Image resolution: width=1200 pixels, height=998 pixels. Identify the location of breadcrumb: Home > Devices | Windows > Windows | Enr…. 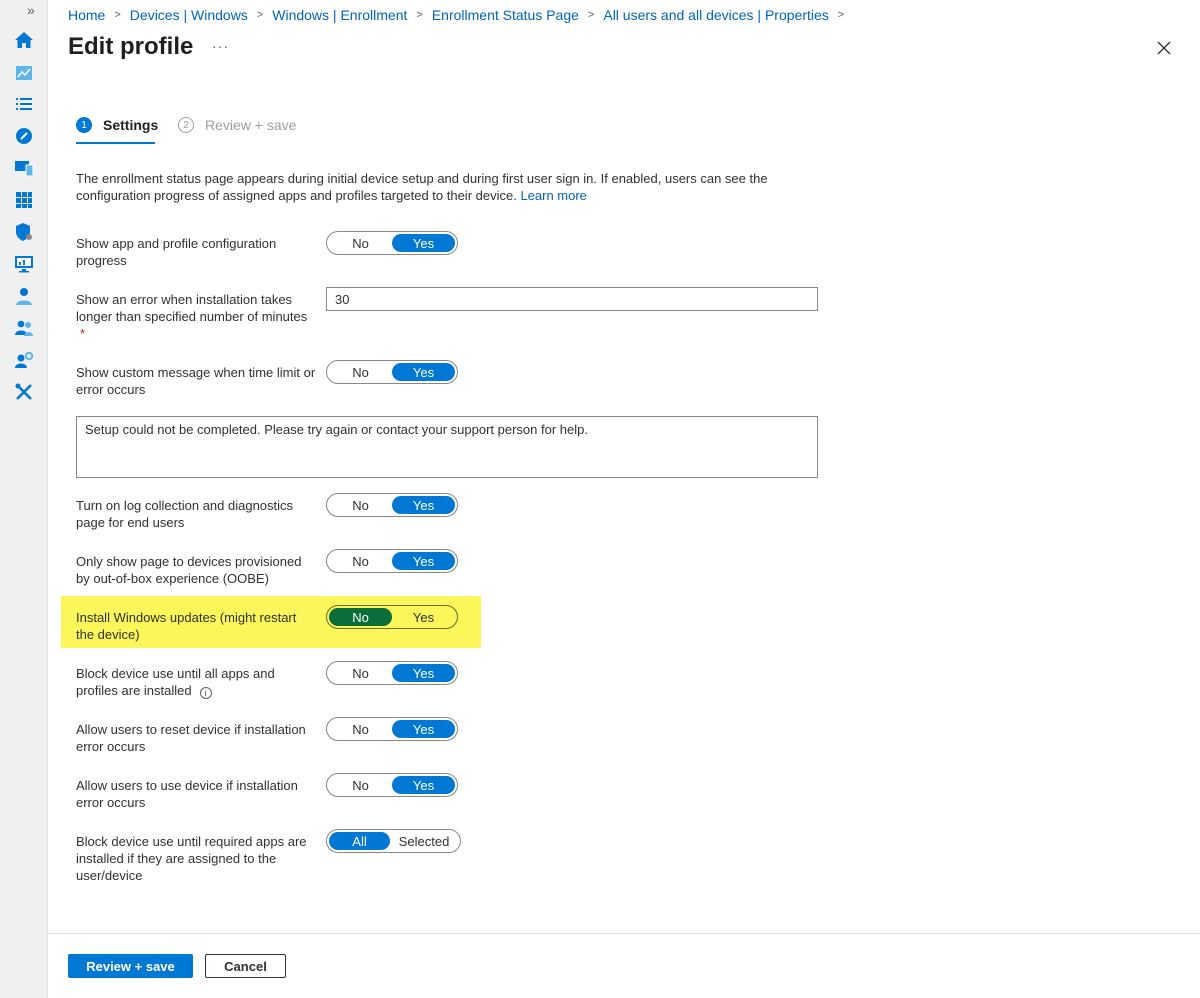
(460, 15).